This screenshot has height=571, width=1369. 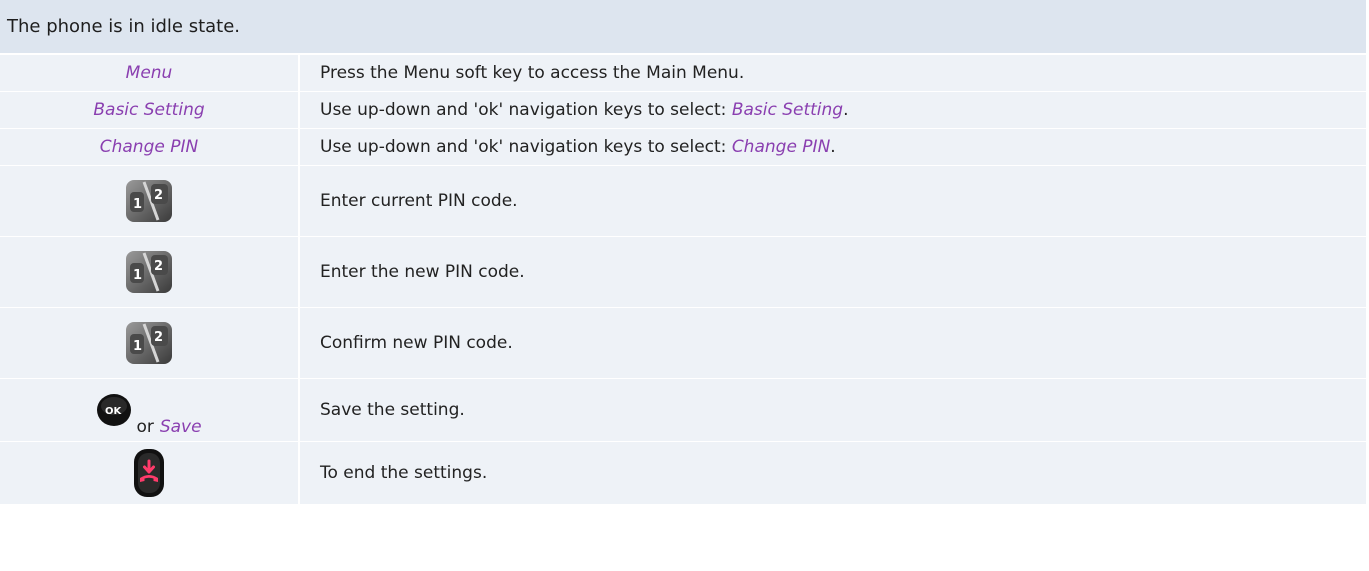 What do you see at coordinates (404, 473) in the screenshot?
I see `description-cell: To end the settings.` at bounding box center [404, 473].